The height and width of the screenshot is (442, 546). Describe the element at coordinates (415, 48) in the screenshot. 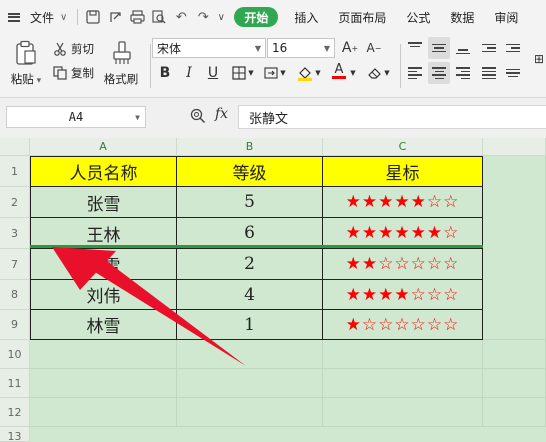

I see `align-top-icon` at that location.